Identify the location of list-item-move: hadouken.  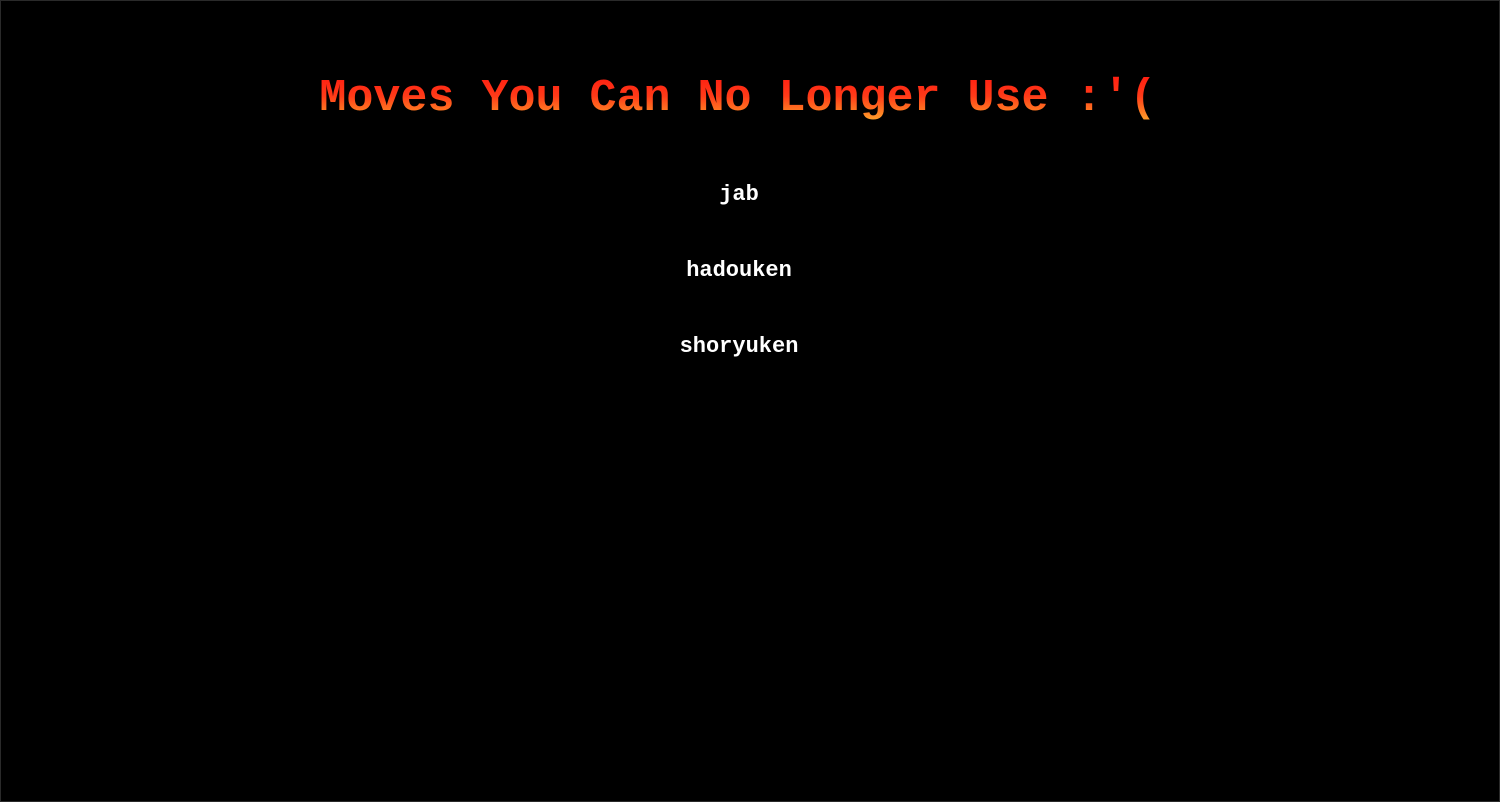
(739, 270).